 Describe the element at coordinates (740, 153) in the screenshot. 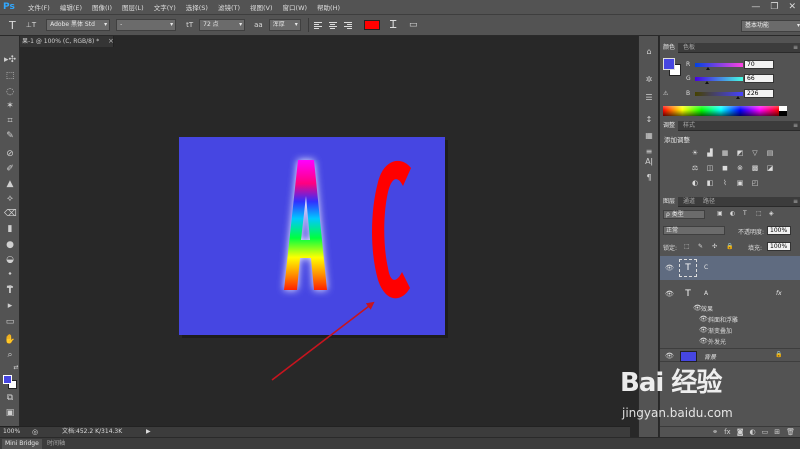

I see `adjustment-icon: ◩` at that location.